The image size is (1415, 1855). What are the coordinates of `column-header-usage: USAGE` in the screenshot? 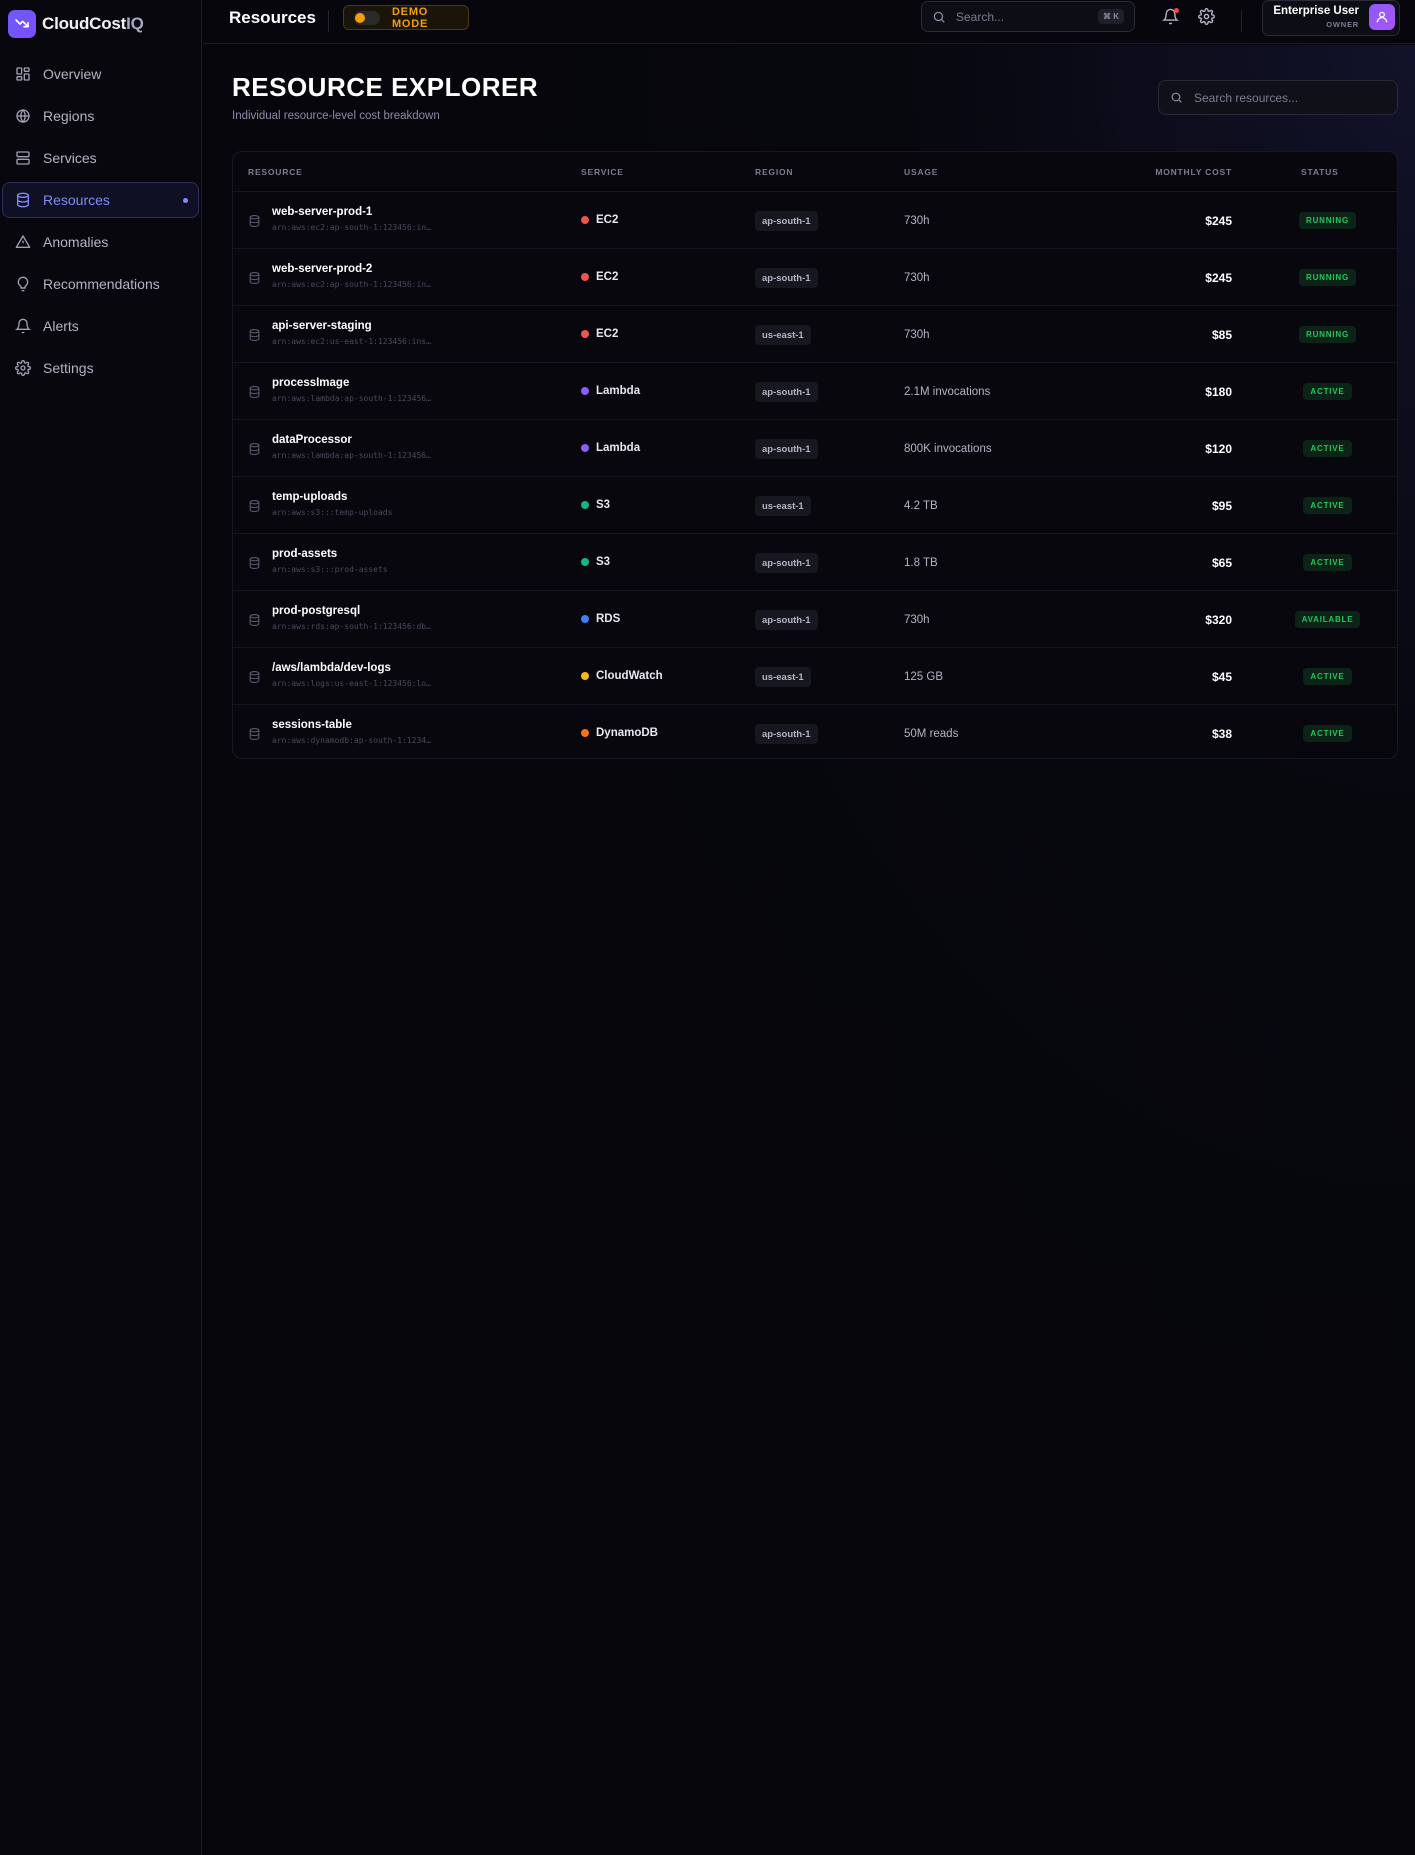 It's located at (921, 172).